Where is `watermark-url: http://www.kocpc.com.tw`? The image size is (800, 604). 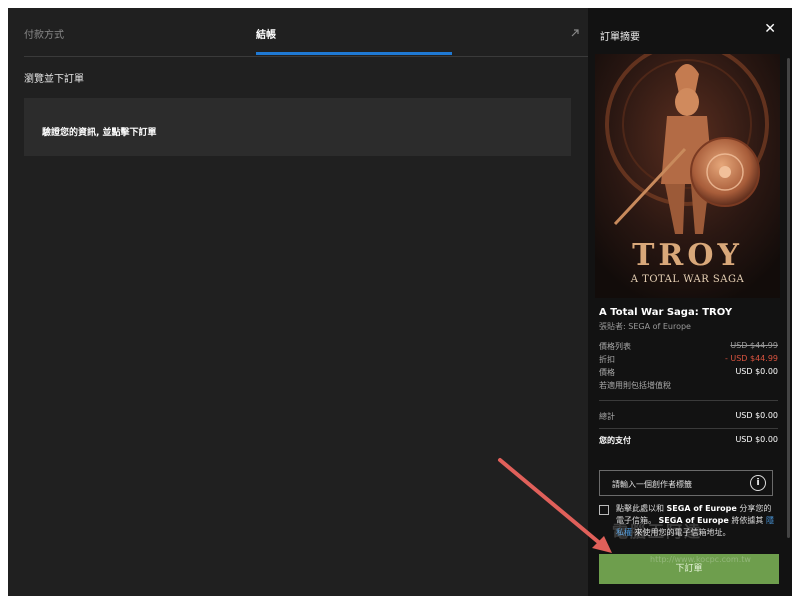 watermark-url: http://www.kocpc.com.tw is located at coordinates (700, 559).